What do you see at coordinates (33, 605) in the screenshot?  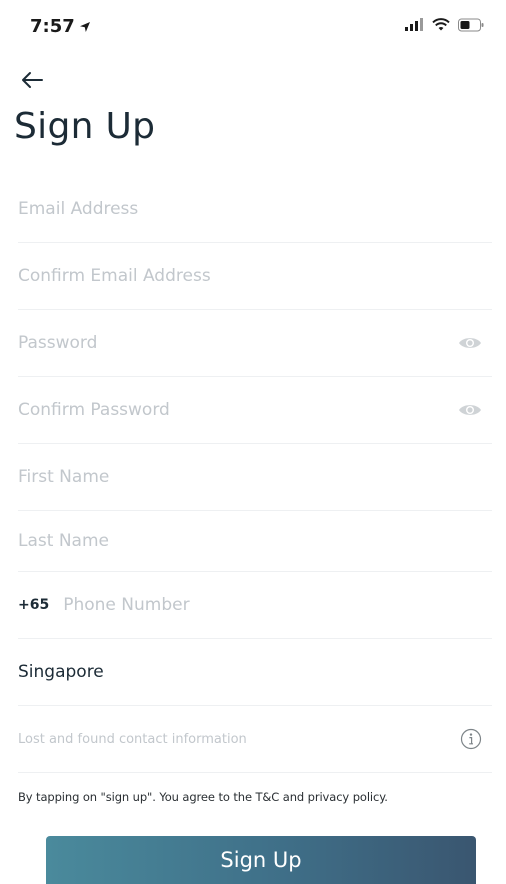 I see `country-code-prefix: +65` at bounding box center [33, 605].